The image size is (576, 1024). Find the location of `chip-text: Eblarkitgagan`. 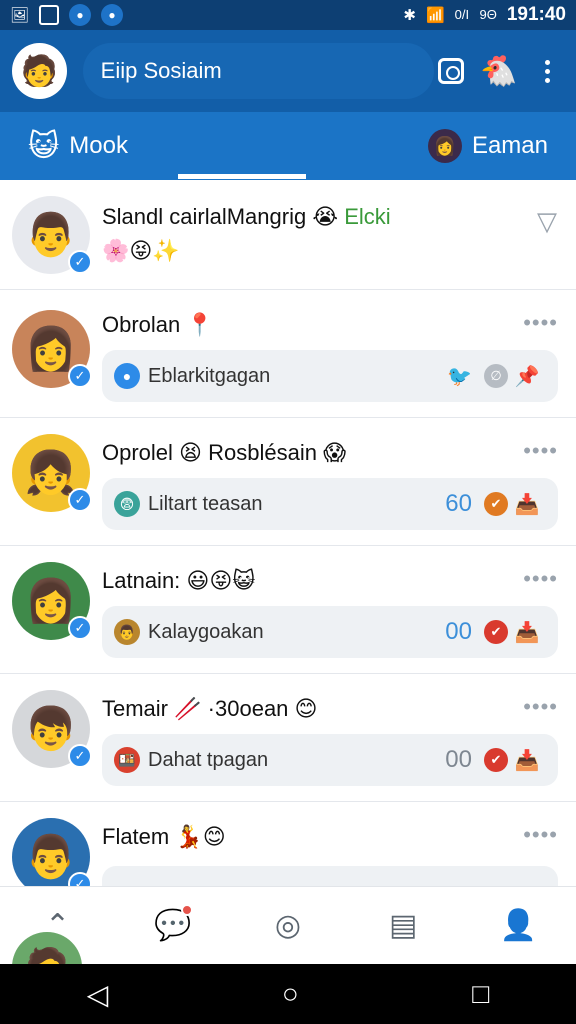

chip-text: Eblarkitgagan is located at coordinates (209, 375).